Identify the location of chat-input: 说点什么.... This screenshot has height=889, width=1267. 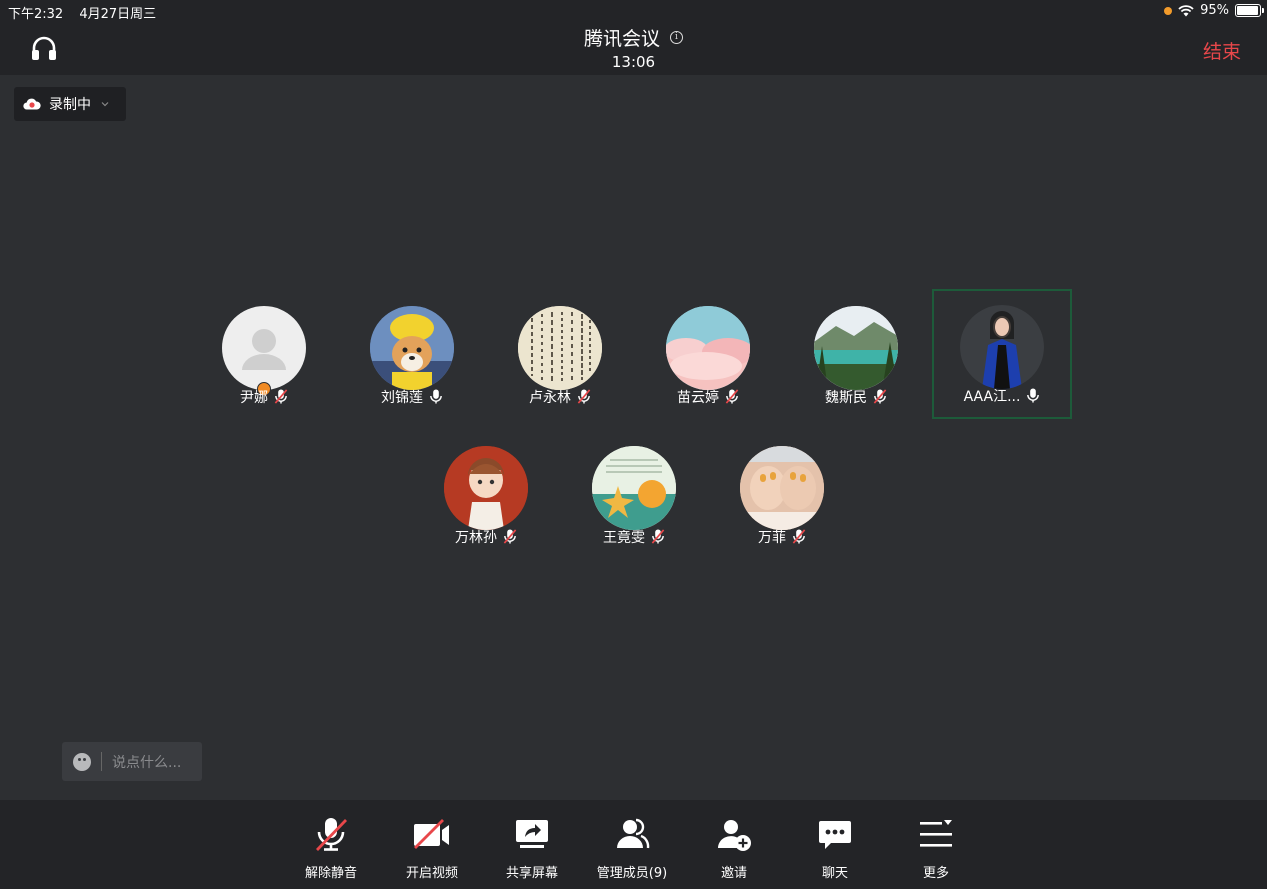
(132, 761).